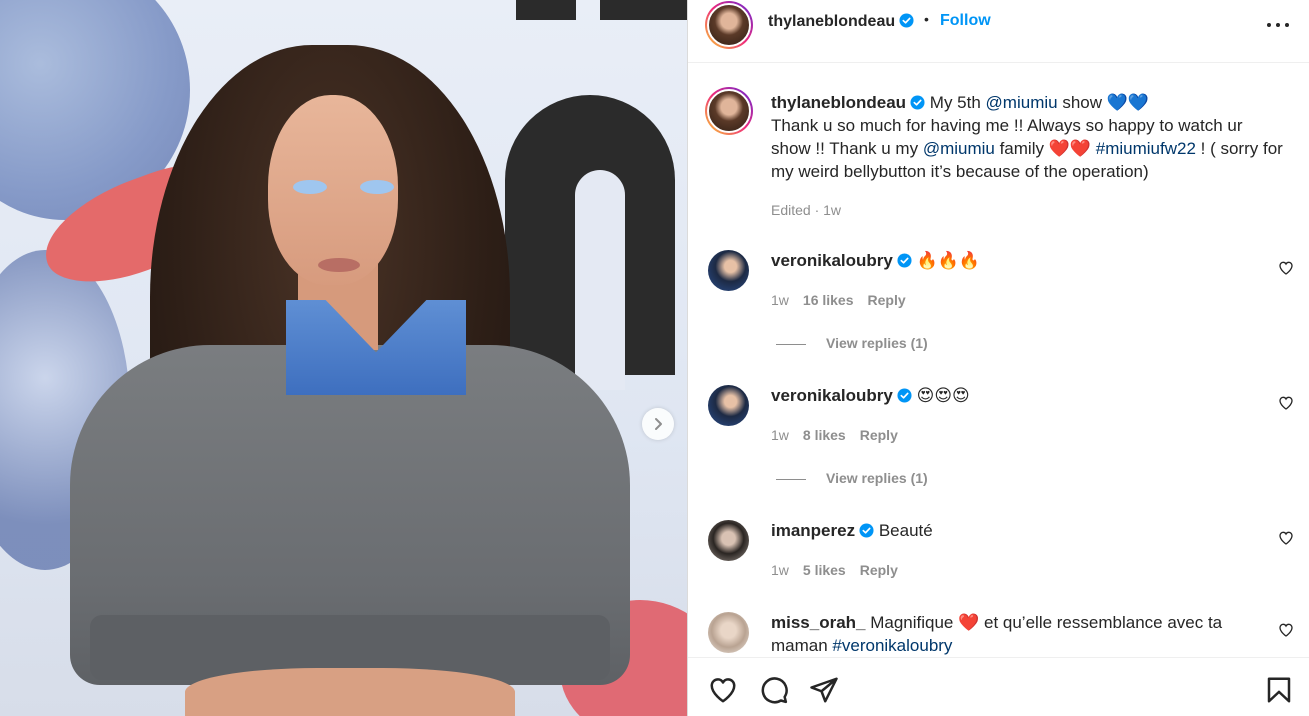 The image size is (1309, 716). I want to click on caption-segment: My 5th, so click(955, 102).